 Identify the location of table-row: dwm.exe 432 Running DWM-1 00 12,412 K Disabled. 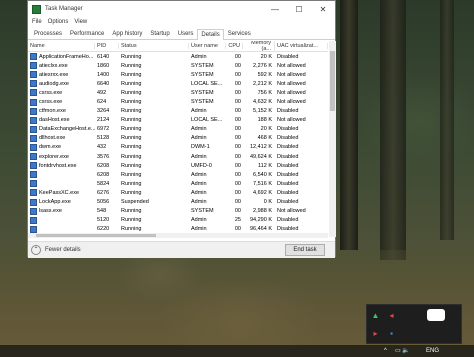
(178, 147).